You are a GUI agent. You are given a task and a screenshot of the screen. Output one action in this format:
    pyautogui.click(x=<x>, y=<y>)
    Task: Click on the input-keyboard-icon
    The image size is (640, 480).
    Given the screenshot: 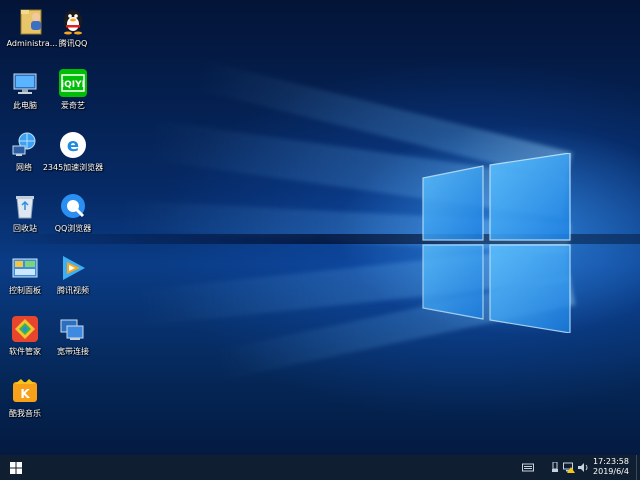 What is the action you would take?
    pyautogui.click(x=528, y=467)
    